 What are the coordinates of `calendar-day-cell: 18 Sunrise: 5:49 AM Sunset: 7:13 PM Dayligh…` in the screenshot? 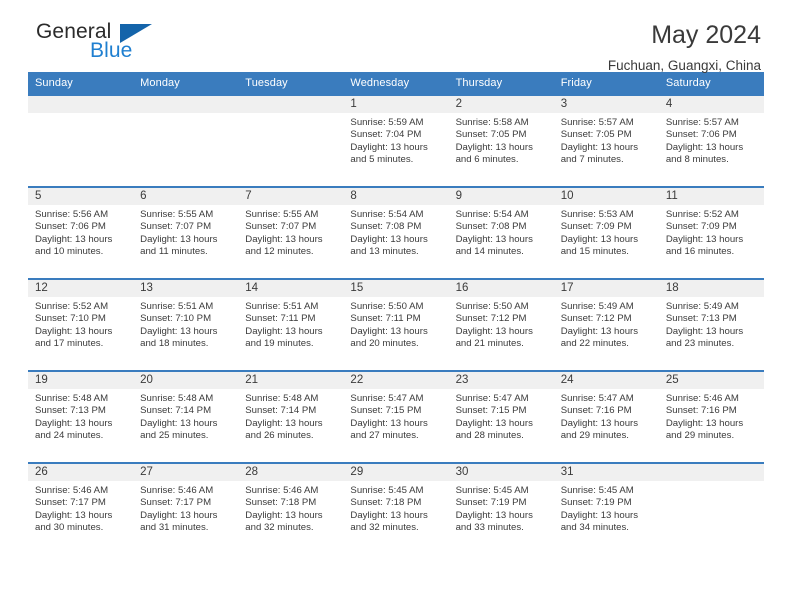 It's located at (711, 324).